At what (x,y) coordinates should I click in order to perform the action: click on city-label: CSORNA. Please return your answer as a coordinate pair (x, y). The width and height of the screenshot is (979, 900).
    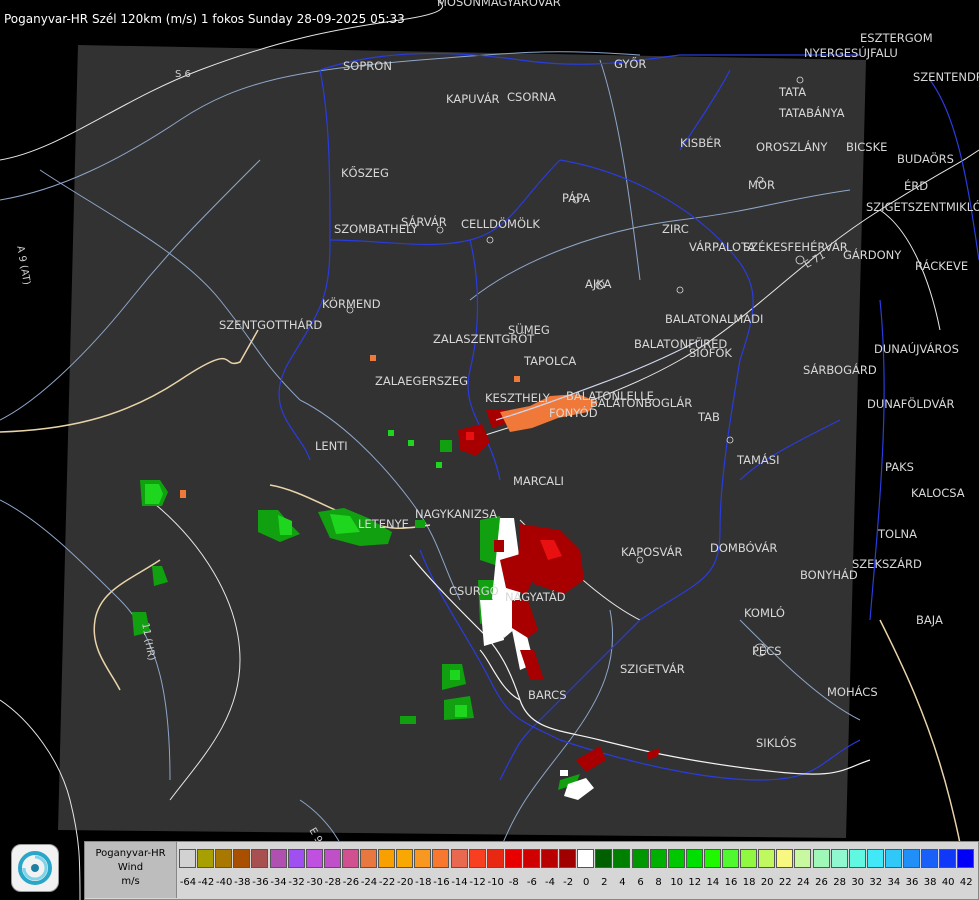
    Looking at the image, I should click on (531, 97).